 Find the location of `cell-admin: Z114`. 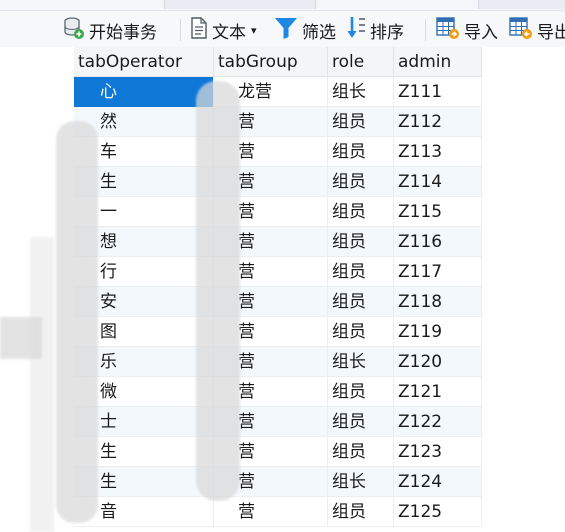

cell-admin: Z114 is located at coordinates (438, 182).